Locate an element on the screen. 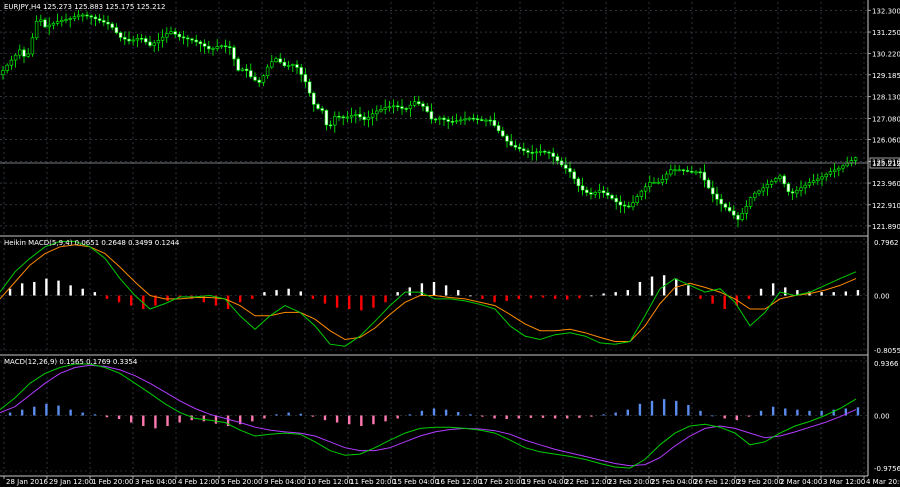 This screenshot has height=487, width=900. macd-tick-label: -0.9756 is located at coordinates (887, 469).